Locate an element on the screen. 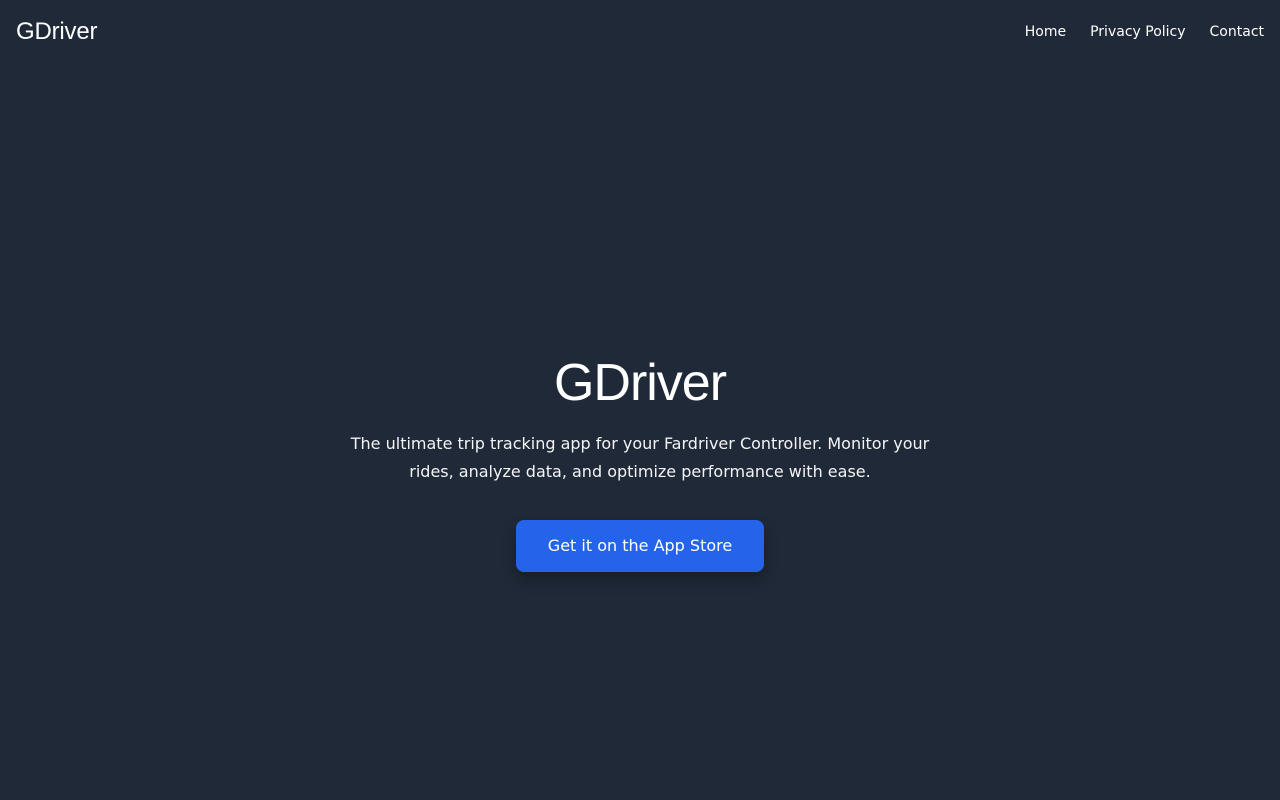  cta-container: Get it on the App Store is located at coordinates (640, 546).